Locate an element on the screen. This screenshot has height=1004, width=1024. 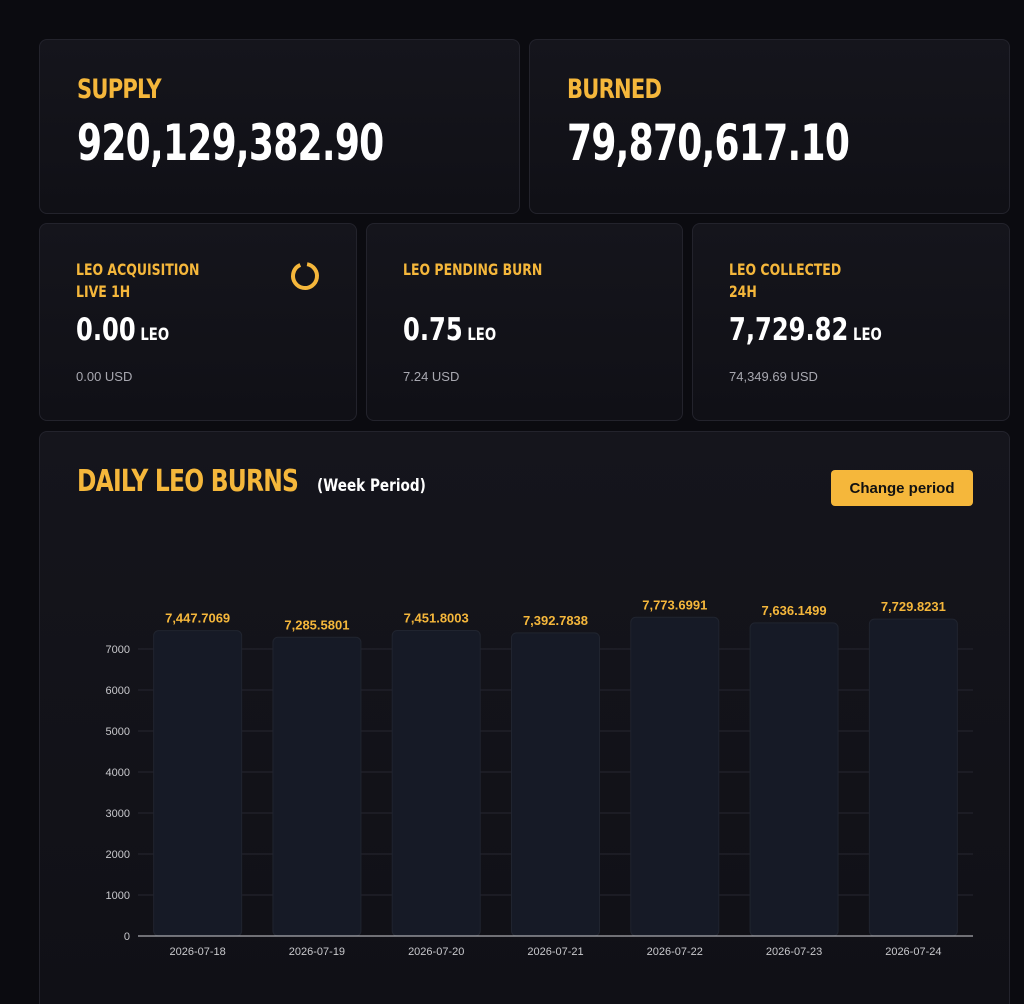
acquisition-label-line2: LIVE 1H is located at coordinates (103, 291).